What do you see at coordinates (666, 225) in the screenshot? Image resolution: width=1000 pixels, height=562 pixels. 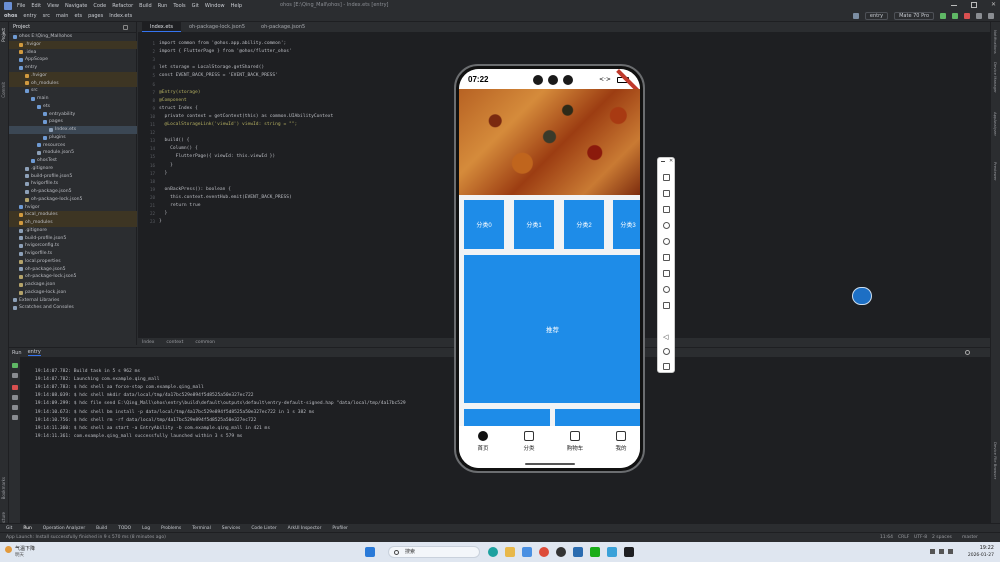 I see `rotate-icon` at bounding box center [666, 225].